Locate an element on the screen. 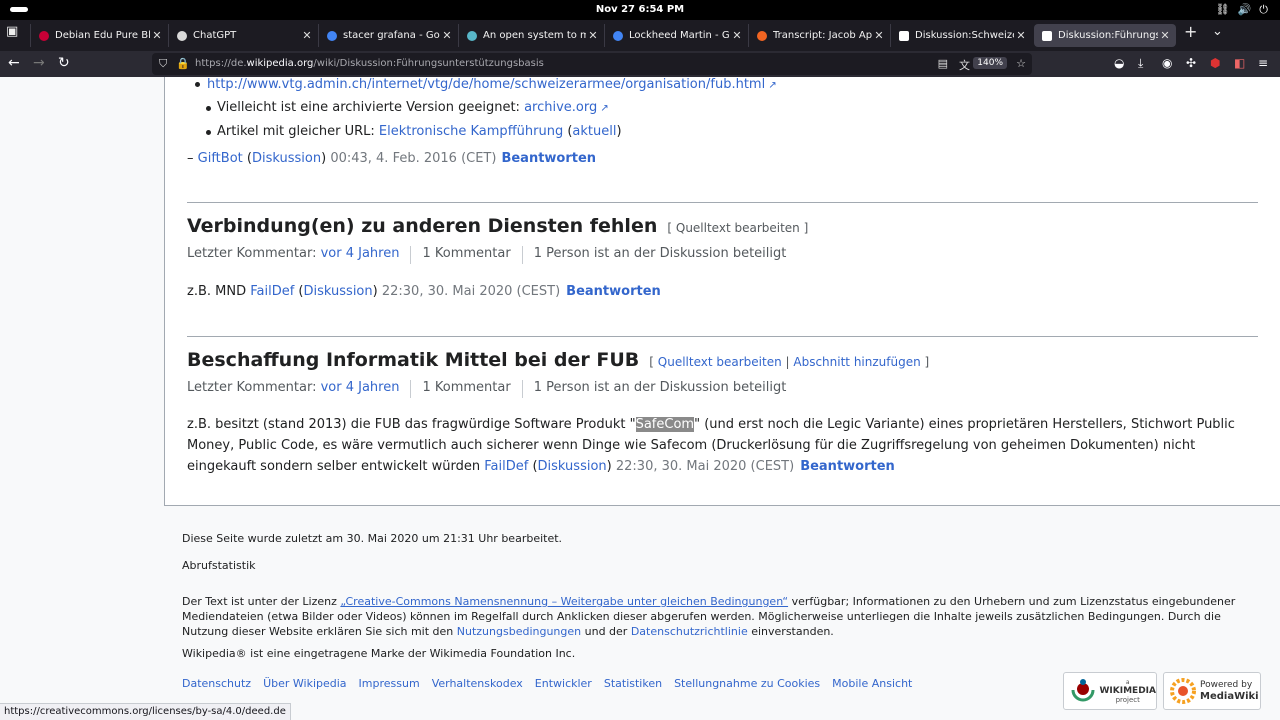 The height and width of the screenshot is (720, 1280). tab-overview-icon: ▣ is located at coordinates (12, 31).